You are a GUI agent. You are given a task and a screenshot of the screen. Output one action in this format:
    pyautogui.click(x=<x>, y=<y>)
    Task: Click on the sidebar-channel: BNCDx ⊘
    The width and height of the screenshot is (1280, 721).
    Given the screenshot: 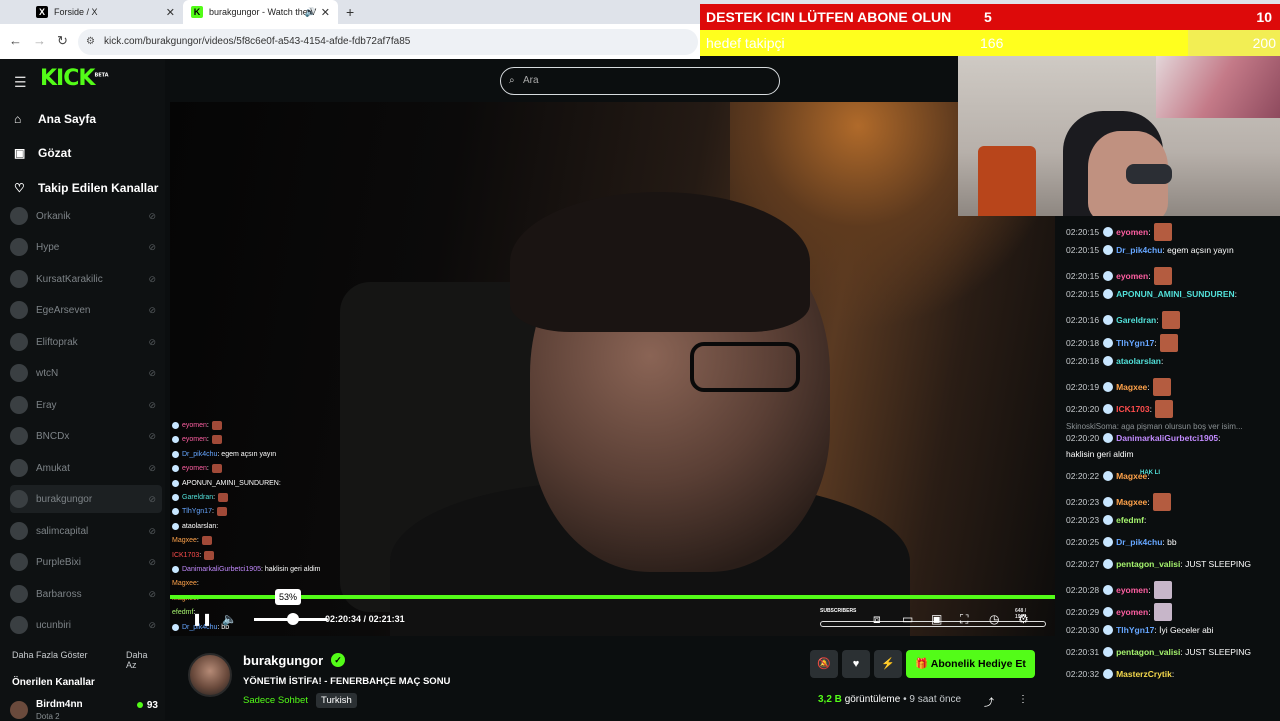 What is the action you would take?
    pyautogui.click(x=86, y=436)
    